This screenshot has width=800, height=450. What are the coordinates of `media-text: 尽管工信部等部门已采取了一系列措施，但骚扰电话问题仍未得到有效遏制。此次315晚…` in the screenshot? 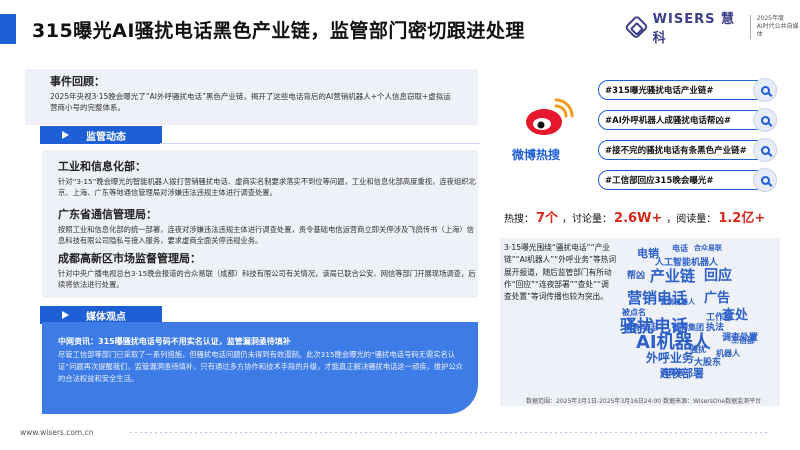 It's located at (261, 366).